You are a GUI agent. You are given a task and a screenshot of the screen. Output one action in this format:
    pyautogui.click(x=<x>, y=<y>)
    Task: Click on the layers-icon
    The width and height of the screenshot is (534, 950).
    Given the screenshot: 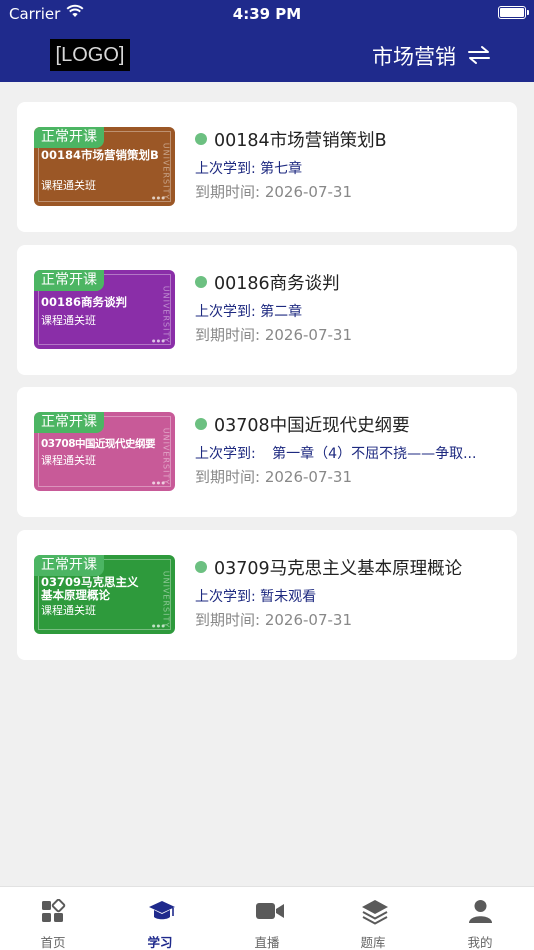 What is the action you would take?
    pyautogui.click(x=375, y=912)
    